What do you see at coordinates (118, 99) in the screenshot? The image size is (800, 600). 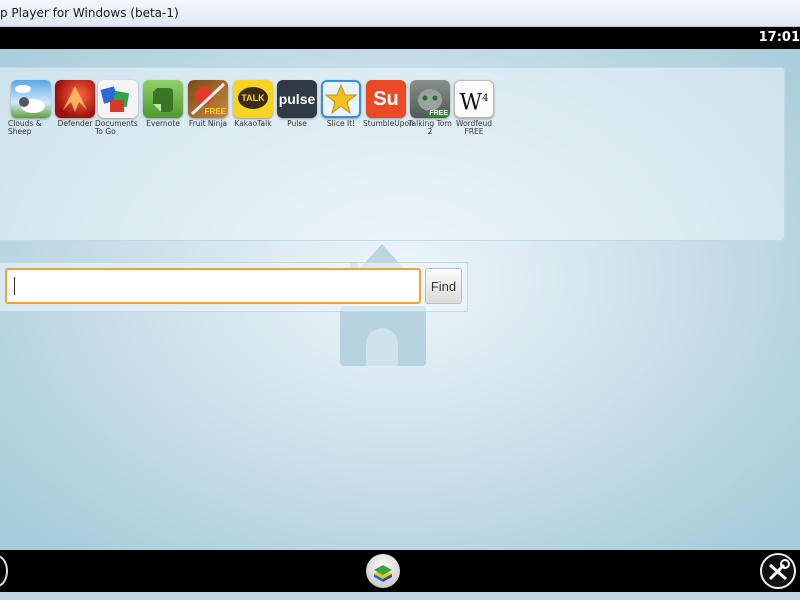 I see `documents-to-go-icon` at bounding box center [118, 99].